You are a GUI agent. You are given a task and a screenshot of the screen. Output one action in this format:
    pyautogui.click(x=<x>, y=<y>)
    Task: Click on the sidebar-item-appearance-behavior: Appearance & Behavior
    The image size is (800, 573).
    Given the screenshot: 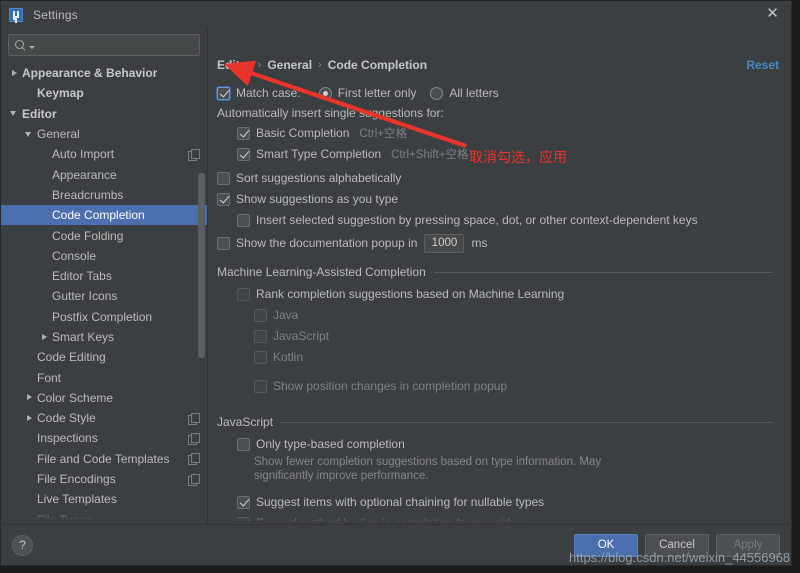 What is the action you would take?
    pyautogui.click(x=104, y=73)
    